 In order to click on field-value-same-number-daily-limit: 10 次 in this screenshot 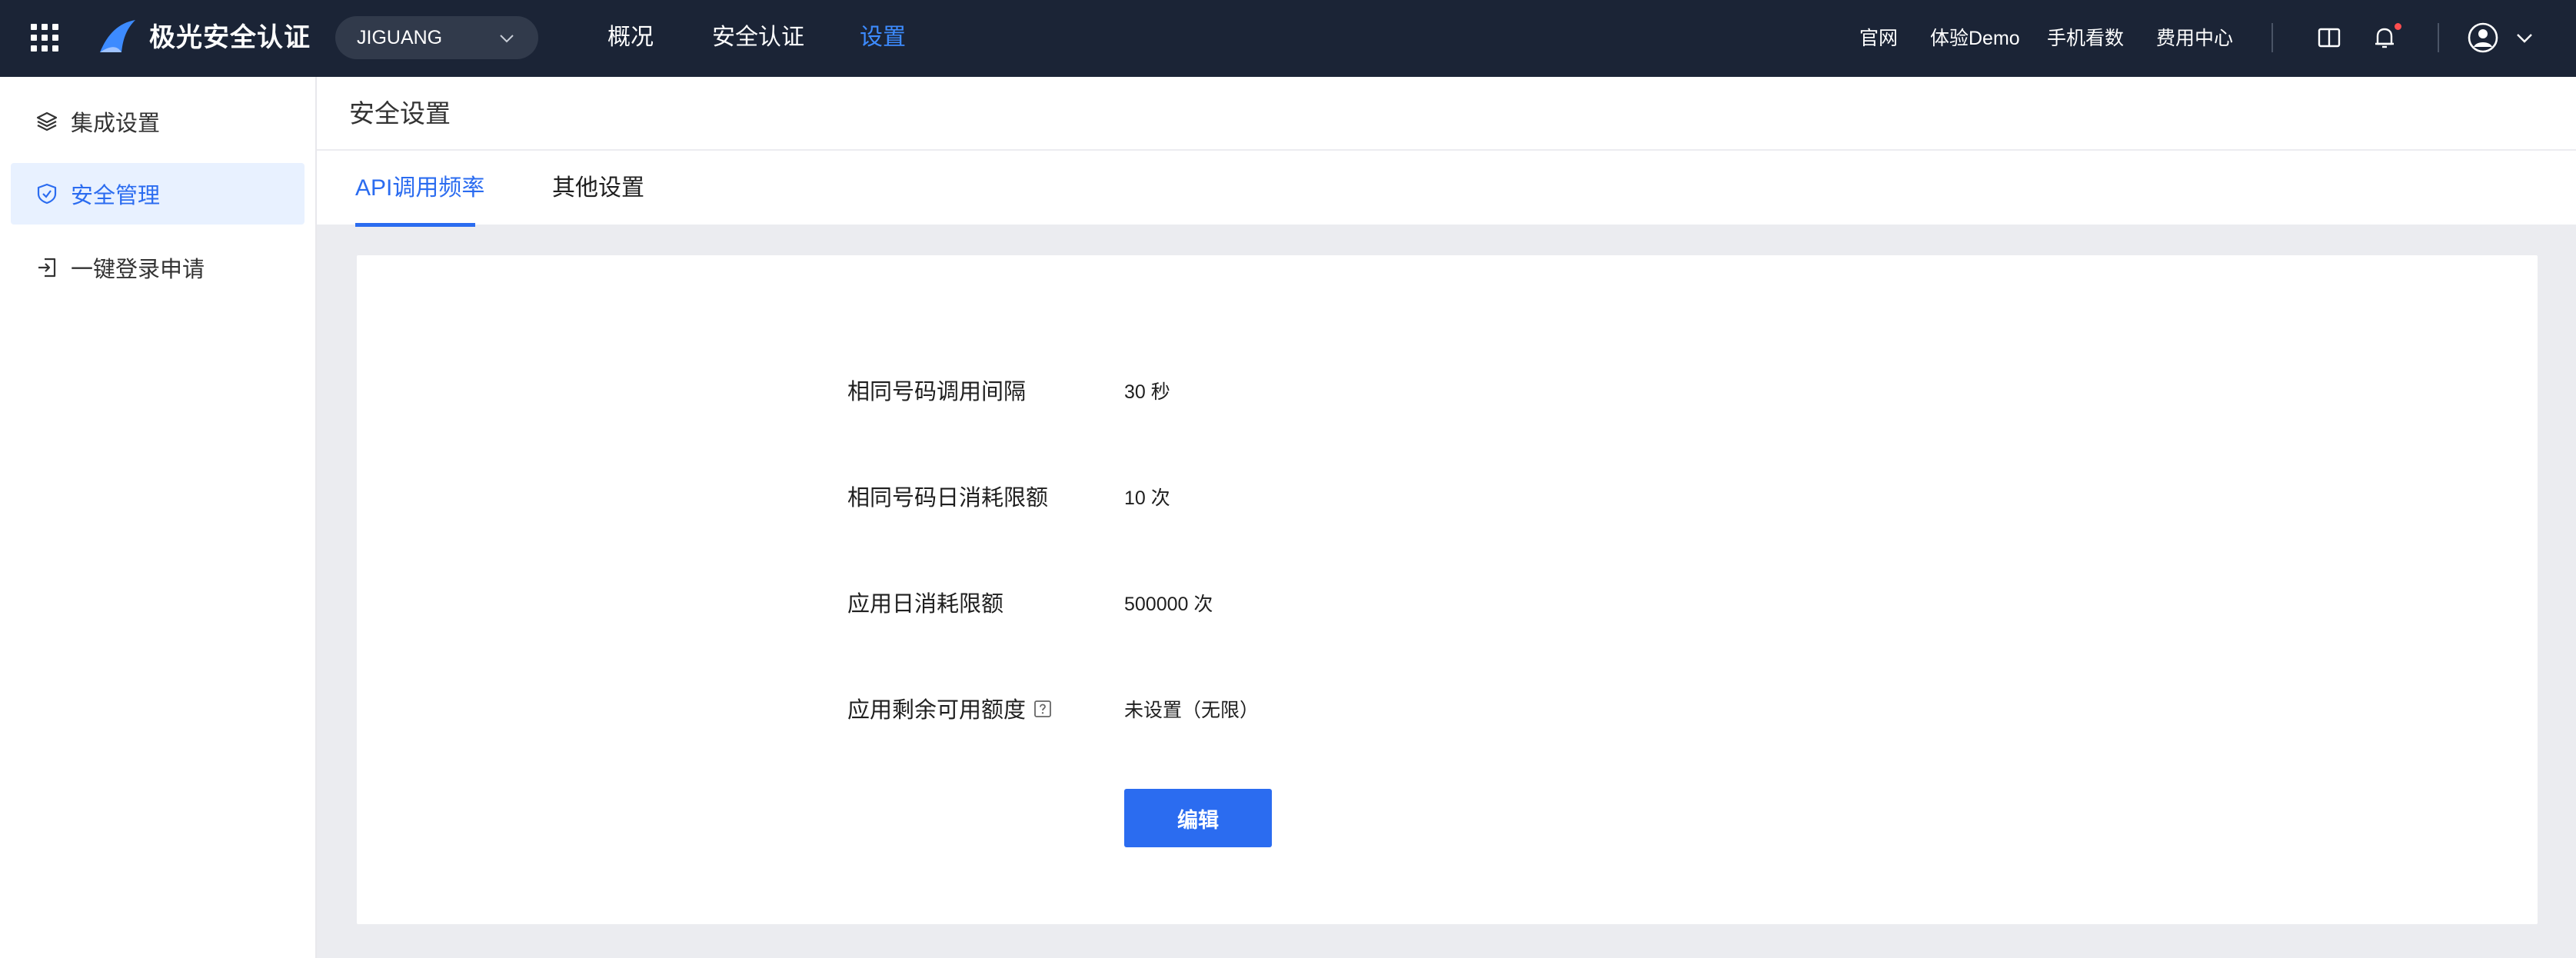, I will do `click(1147, 498)`.